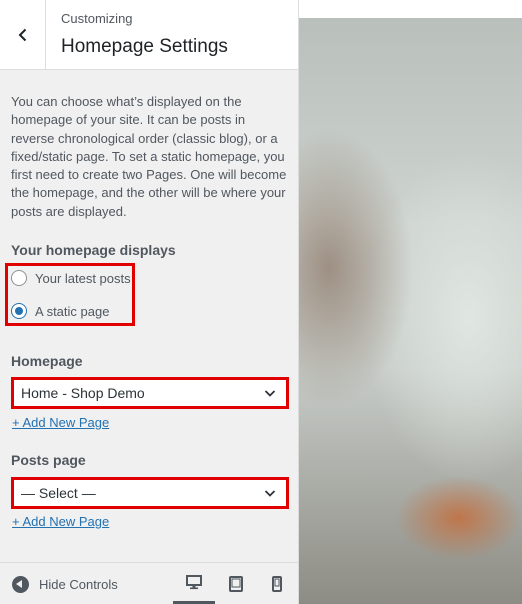  What do you see at coordinates (149, 583) in the screenshot?
I see `customizer-footer: Hide Controls` at bounding box center [149, 583].